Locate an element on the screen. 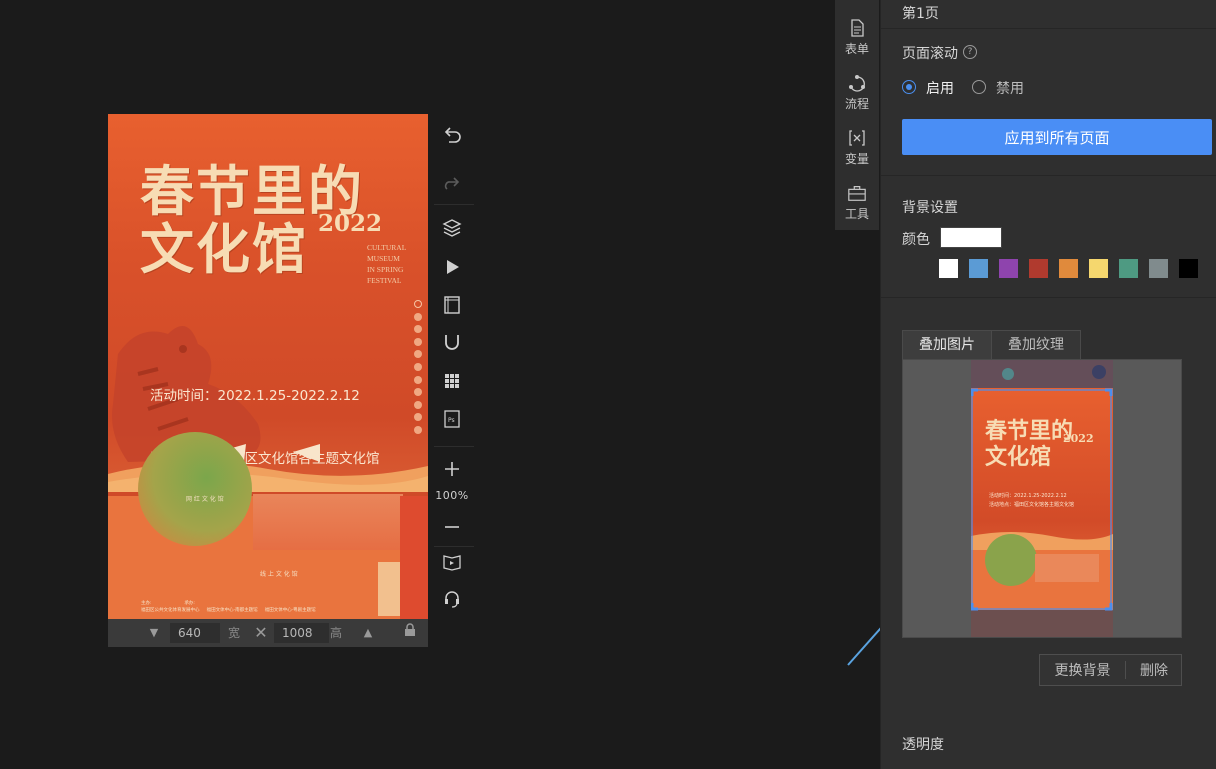 The image size is (1216, 769). psd-import-icon: Ps is located at coordinates (452, 419).